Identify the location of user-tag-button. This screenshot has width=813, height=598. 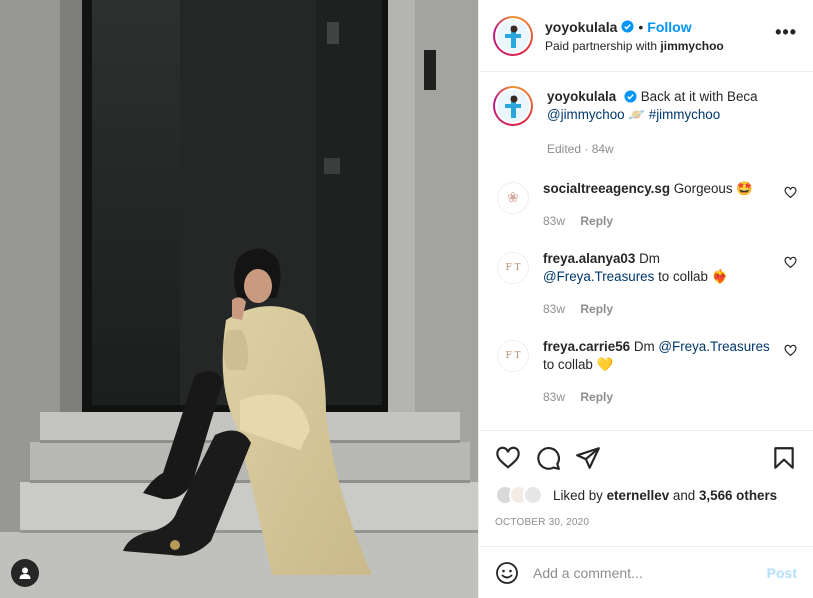
(25, 573).